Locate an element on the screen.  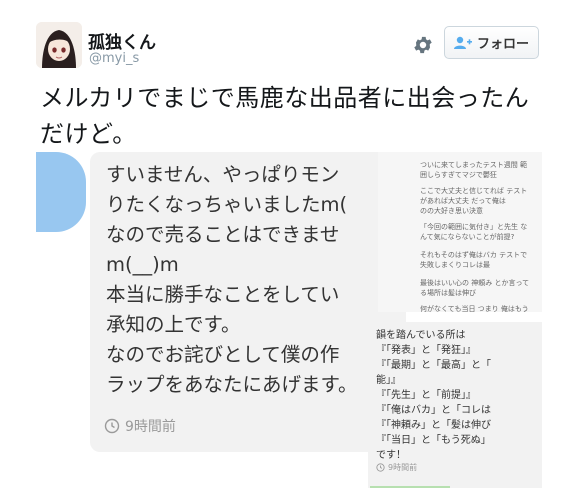
memo-group: 最後はいい心の 神頼み とか言って る場所は髪は伸び is located at coordinates (474, 288).